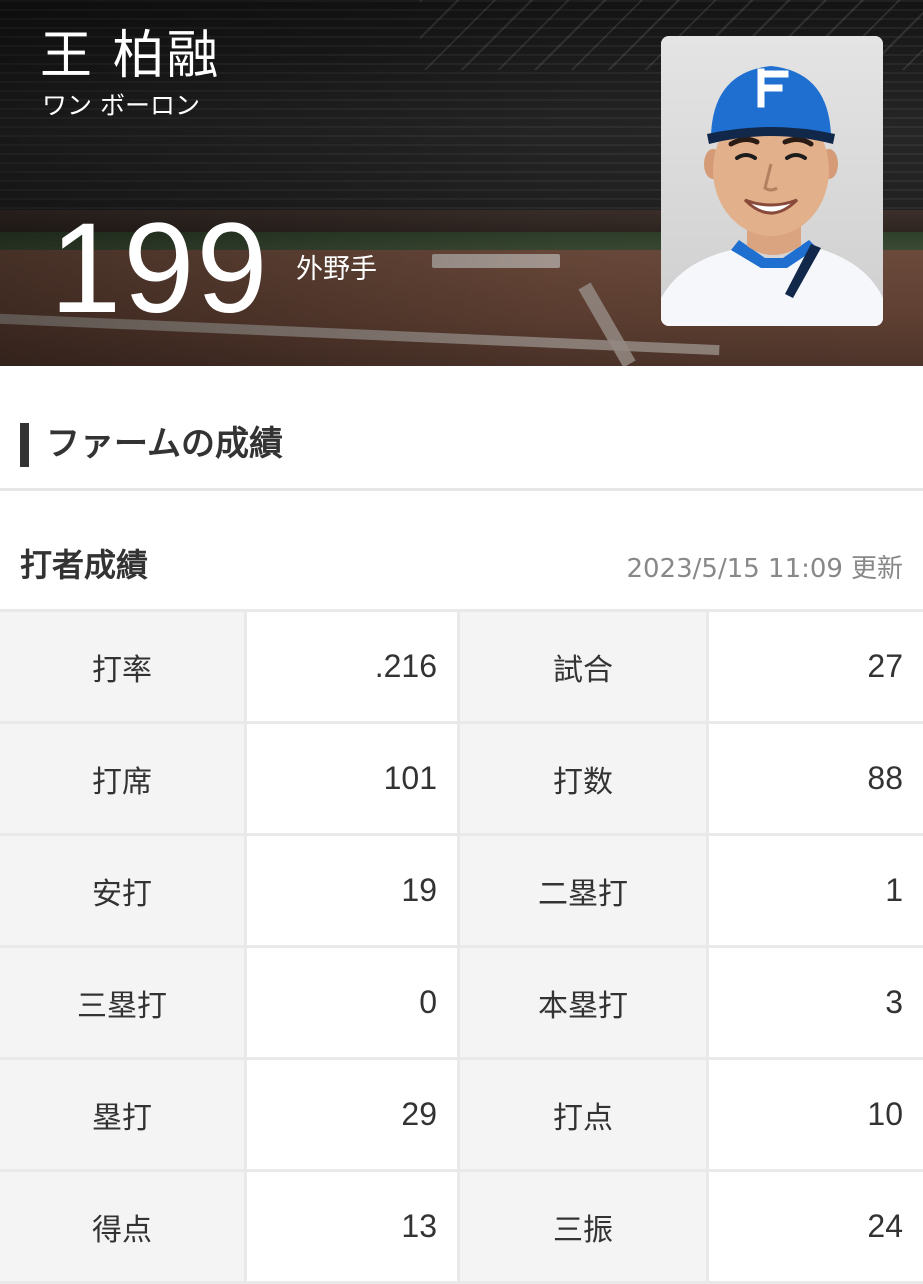 Image resolution: width=923 pixels, height=1284 pixels. Describe the element at coordinates (461, 550) in the screenshot. I see `batting-header: 打者成績 2023/5/15 11:09 更新` at that location.